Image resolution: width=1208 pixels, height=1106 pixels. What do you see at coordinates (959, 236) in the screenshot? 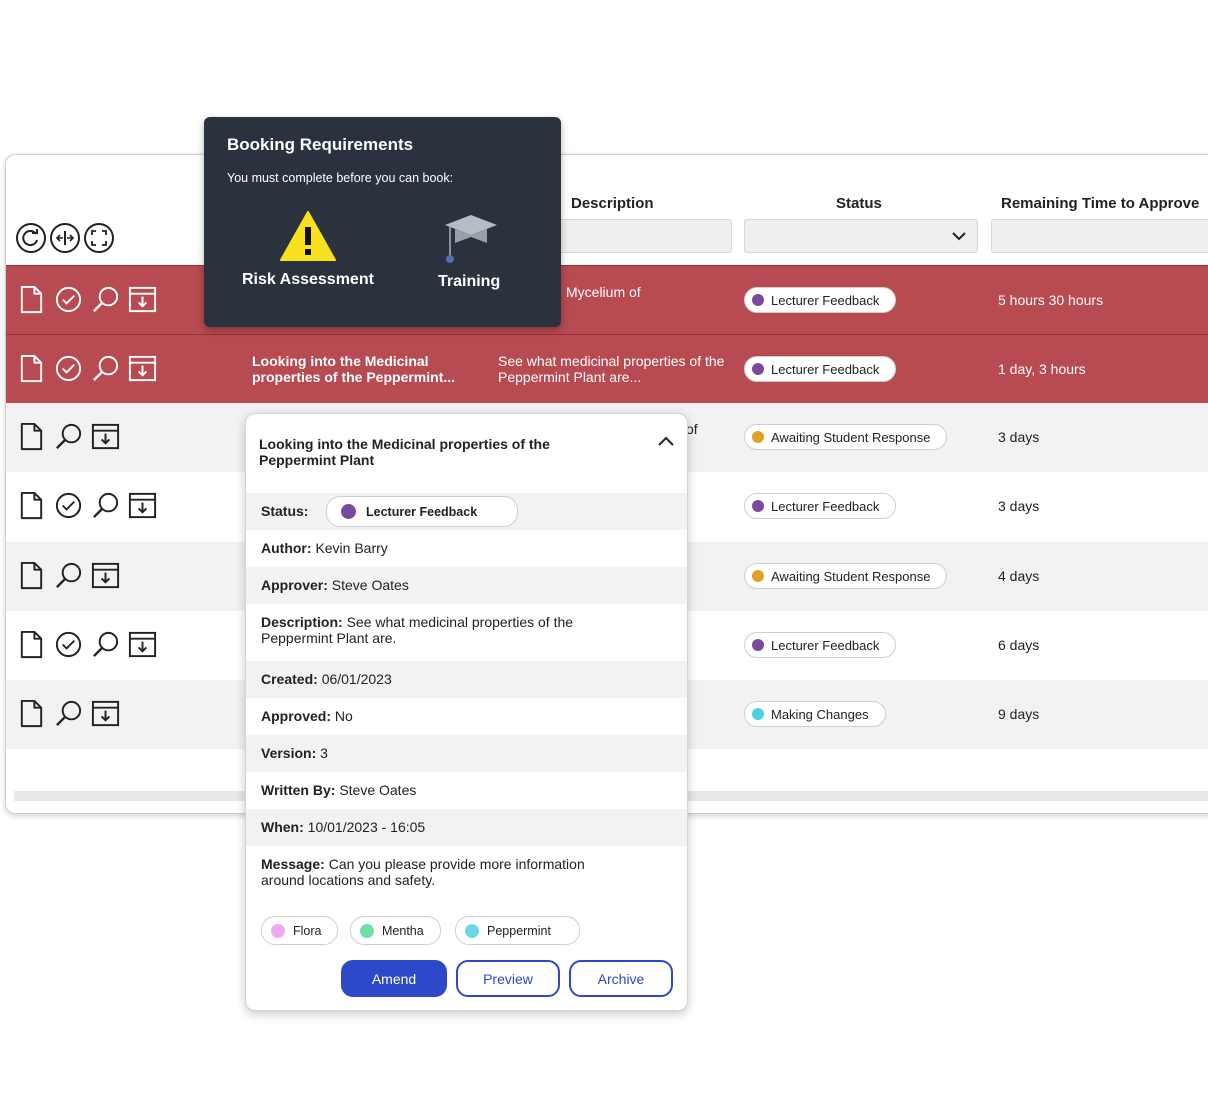
I see `chevron-down-icon` at bounding box center [959, 236].